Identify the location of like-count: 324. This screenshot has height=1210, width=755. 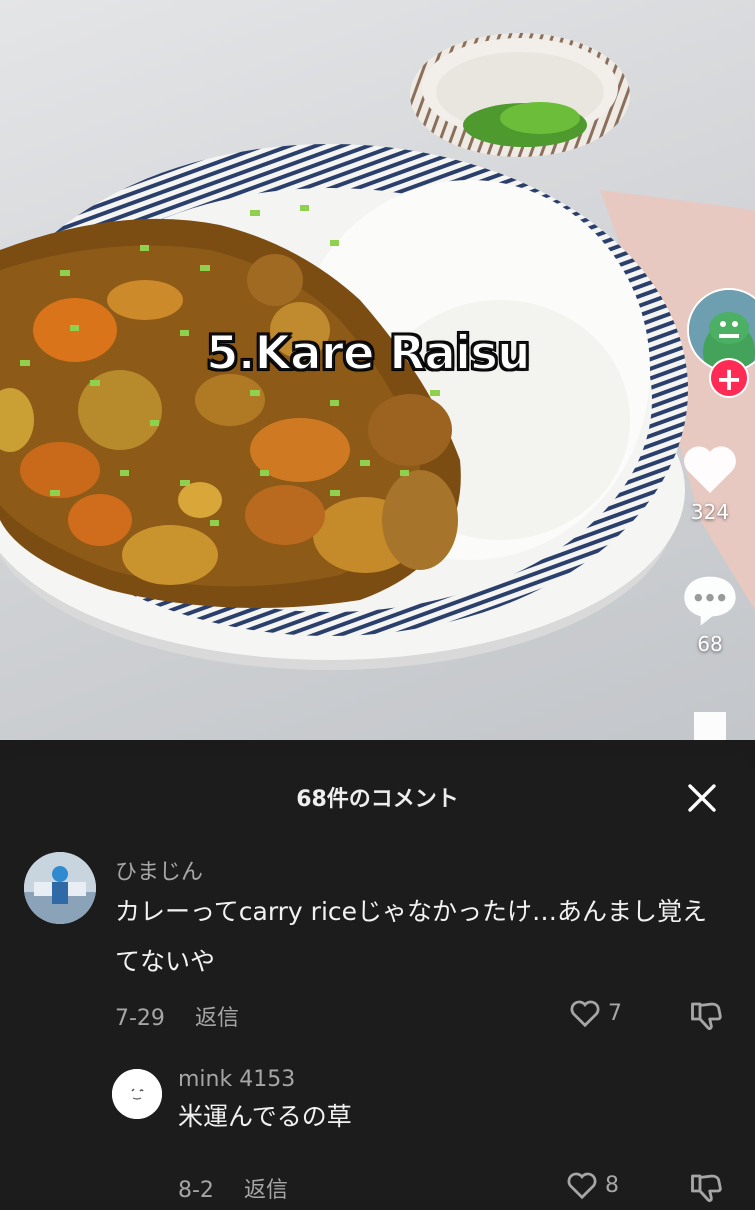
(710, 512).